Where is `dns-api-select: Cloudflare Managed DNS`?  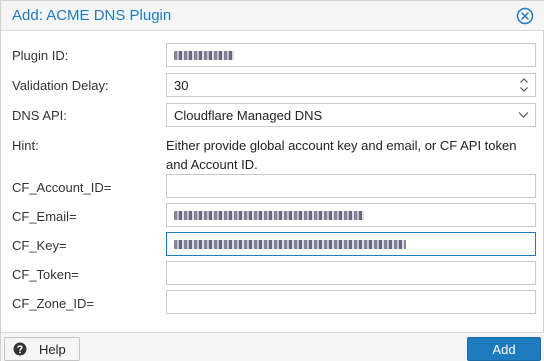
dns-api-select: Cloudflare Managed DNS is located at coordinates (351, 115).